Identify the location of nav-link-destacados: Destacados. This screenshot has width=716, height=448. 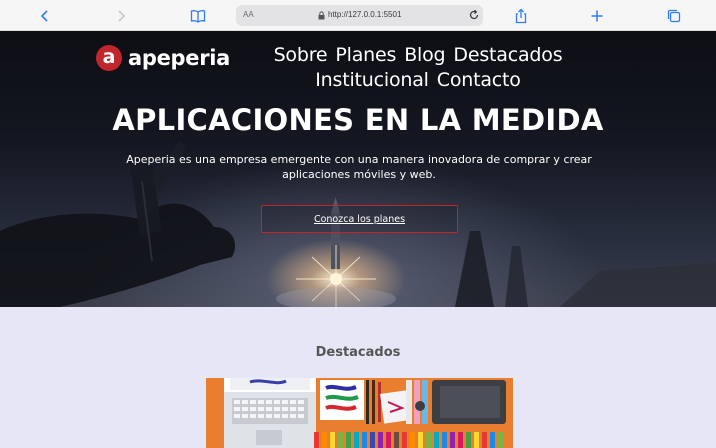
(507, 55).